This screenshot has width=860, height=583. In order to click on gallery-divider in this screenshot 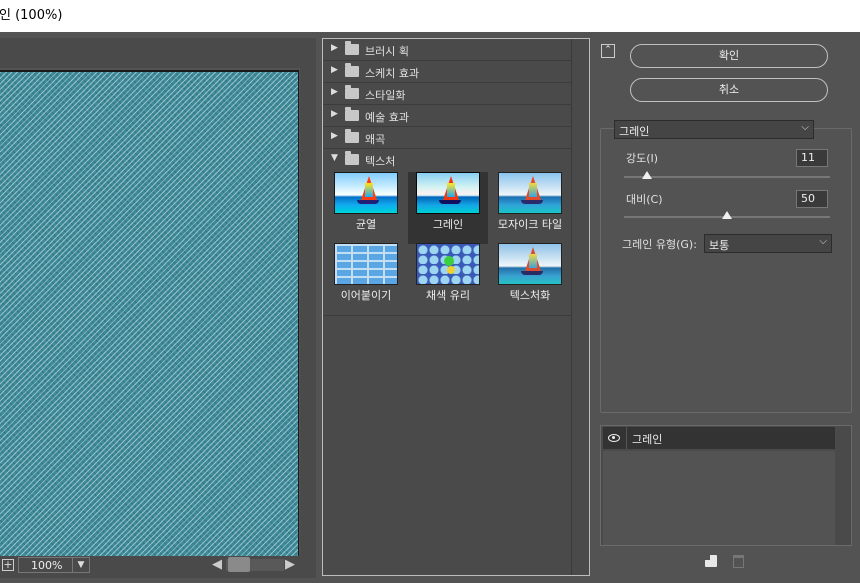, I will do `click(447, 315)`.